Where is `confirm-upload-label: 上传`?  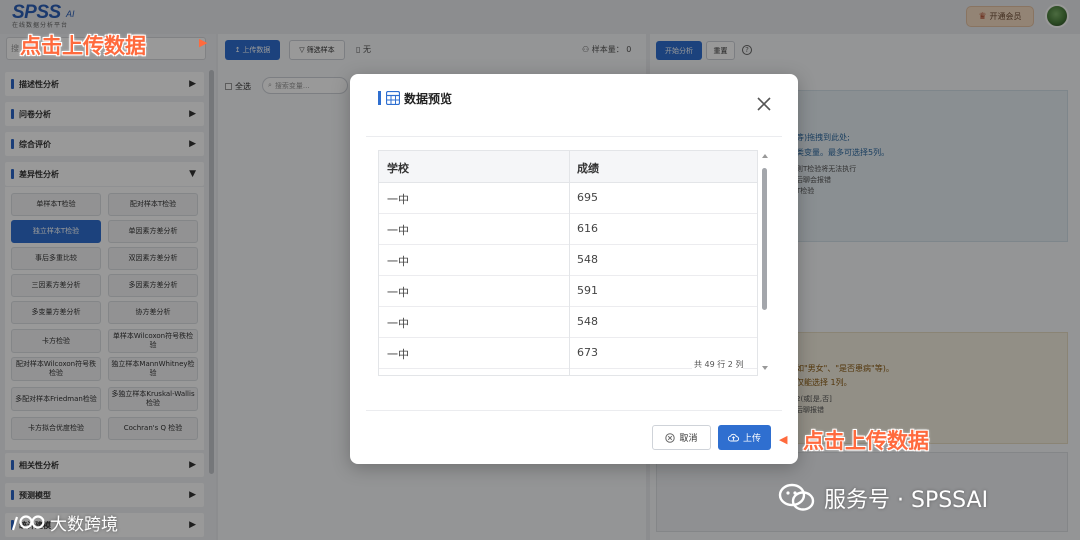
confirm-upload-label: 上传 is located at coordinates (751, 439).